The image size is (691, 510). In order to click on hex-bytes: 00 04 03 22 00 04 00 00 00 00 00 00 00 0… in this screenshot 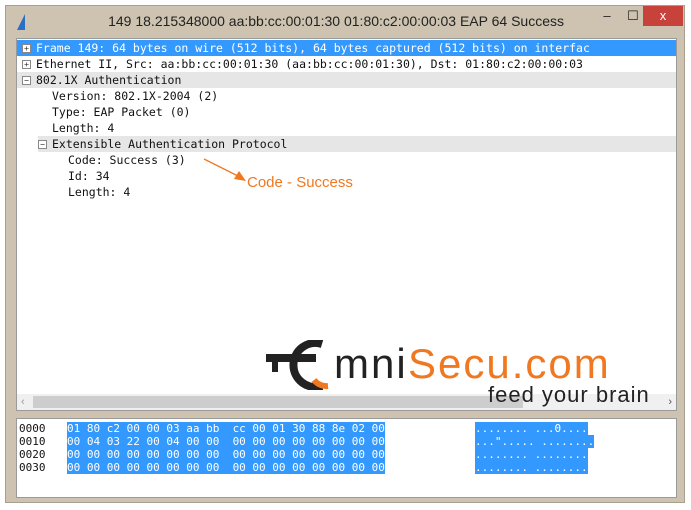, I will do `click(226, 441)`.